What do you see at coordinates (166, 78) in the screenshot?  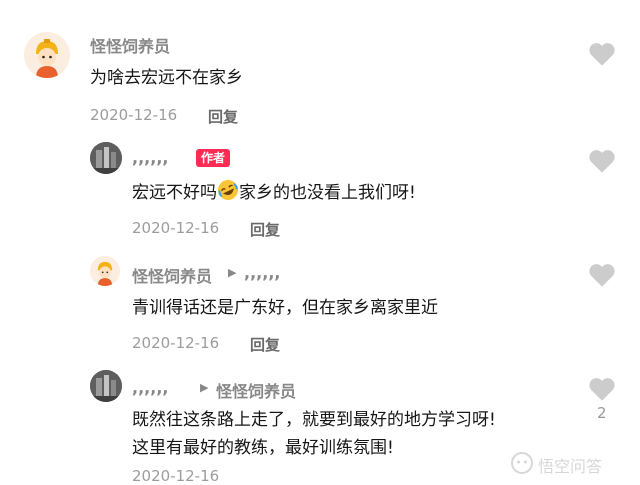 I see `comment-text: 为啥去宏远不在家乡` at bounding box center [166, 78].